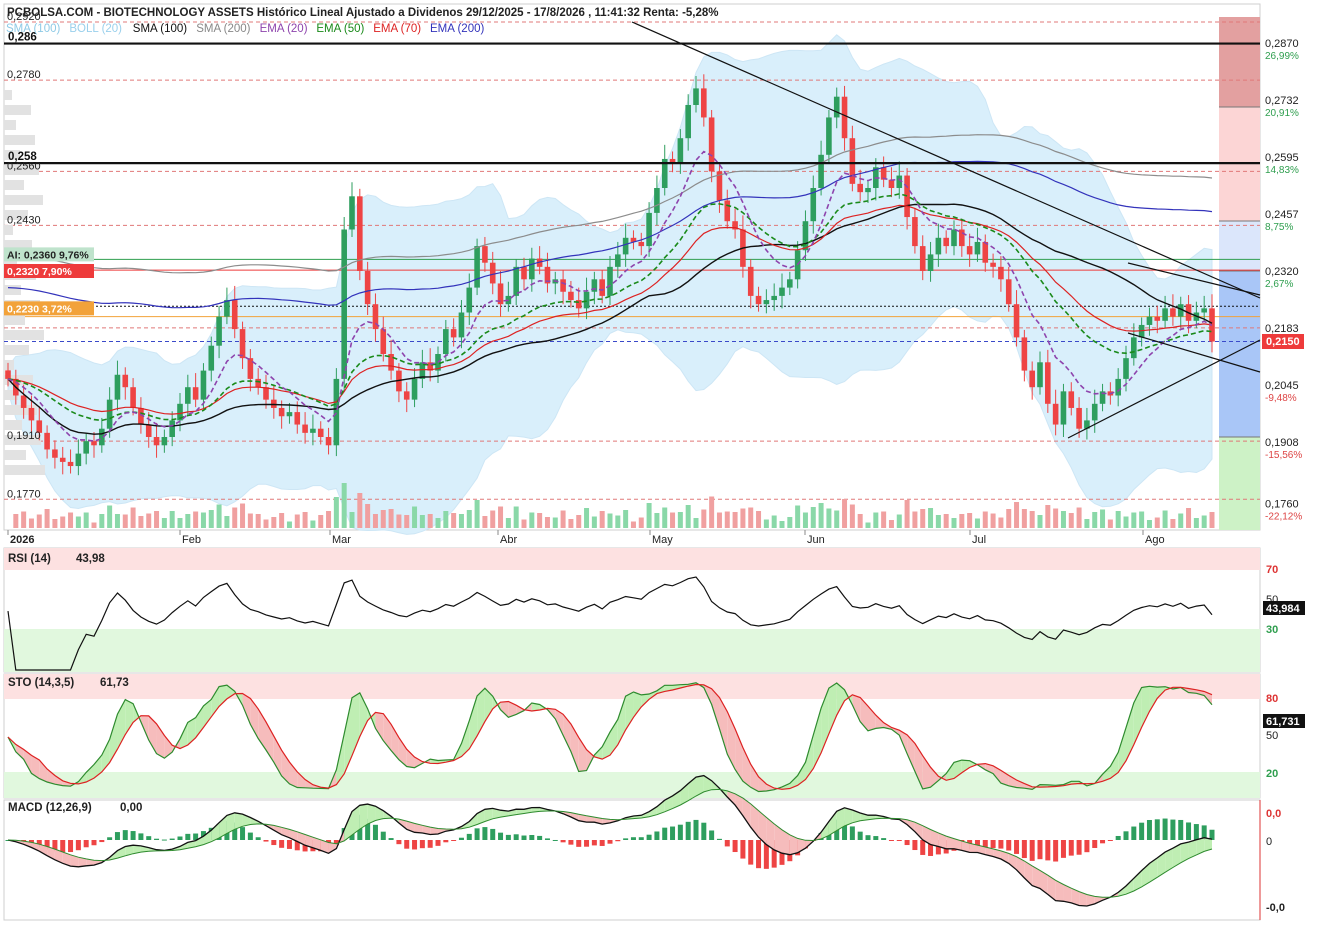  What do you see at coordinates (39, 309) in the screenshot?
I see `price-tag-label: 0,2230 3,72%` at bounding box center [39, 309].